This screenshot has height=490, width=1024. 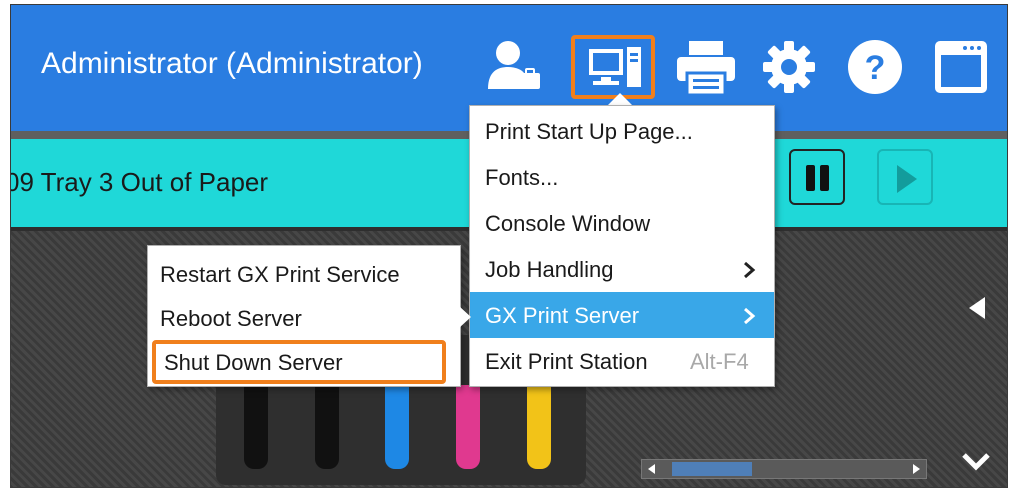 I want to click on user-label: Administrator (Administrator), so click(x=232, y=63).